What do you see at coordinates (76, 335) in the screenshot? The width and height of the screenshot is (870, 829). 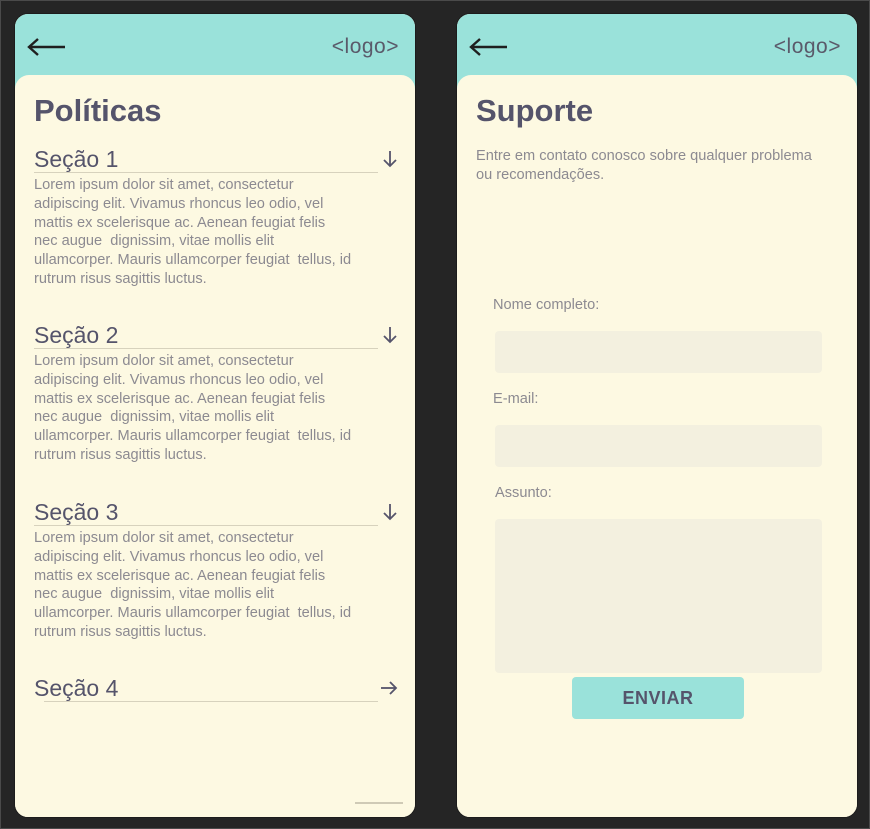 I see `section-label: Seção 2` at bounding box center [76, 335].